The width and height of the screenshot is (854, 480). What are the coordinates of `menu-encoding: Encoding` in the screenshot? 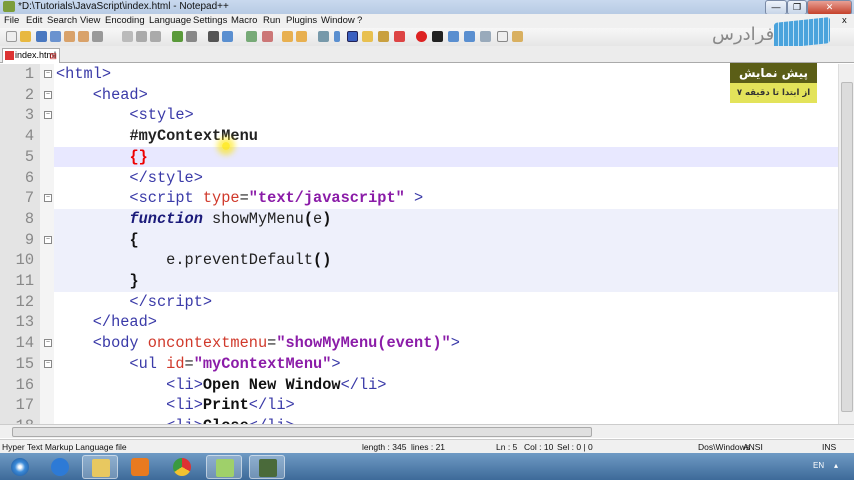 It's located at (125, 20).